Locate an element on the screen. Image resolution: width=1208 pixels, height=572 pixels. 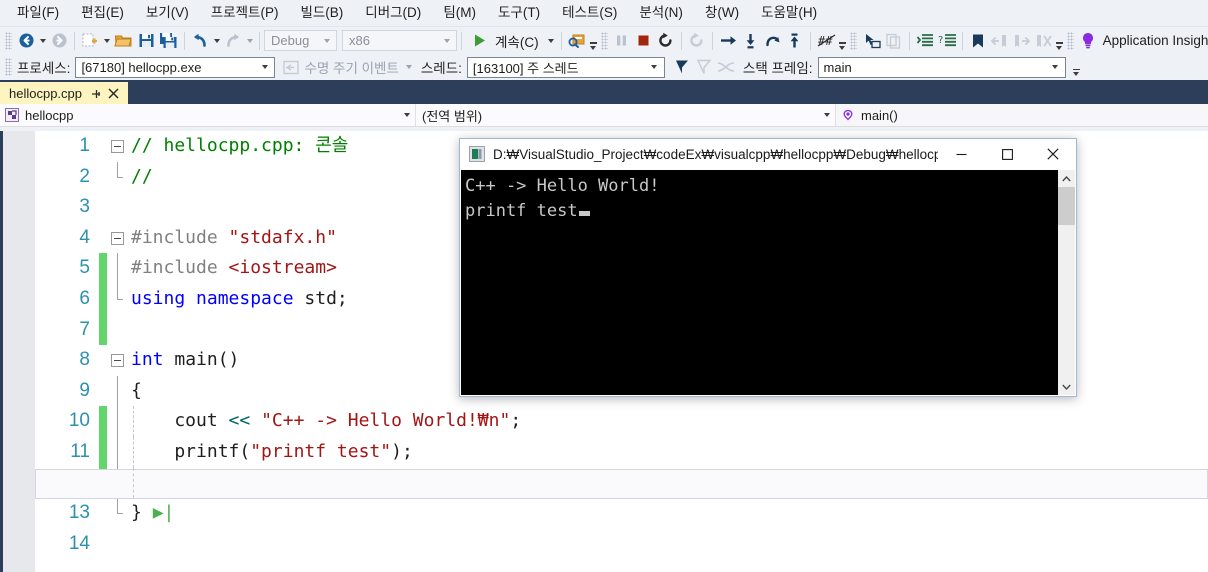
close-tab-icon is located at coordinates (113, 93).